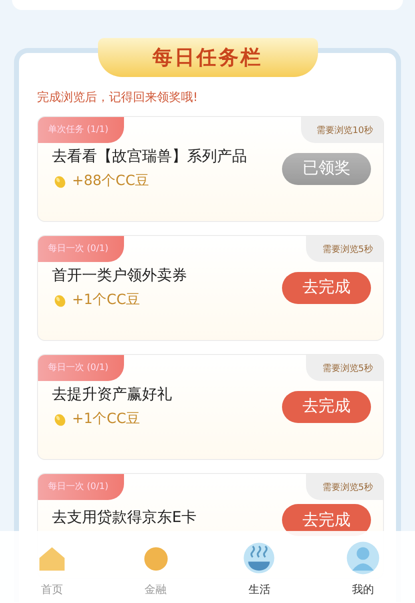 This screenshot has height=603, width=415. Describe the element at coordinates (119, 275) in the screenshot. I see `task-title: 首开一类户领外卖券` at that location.